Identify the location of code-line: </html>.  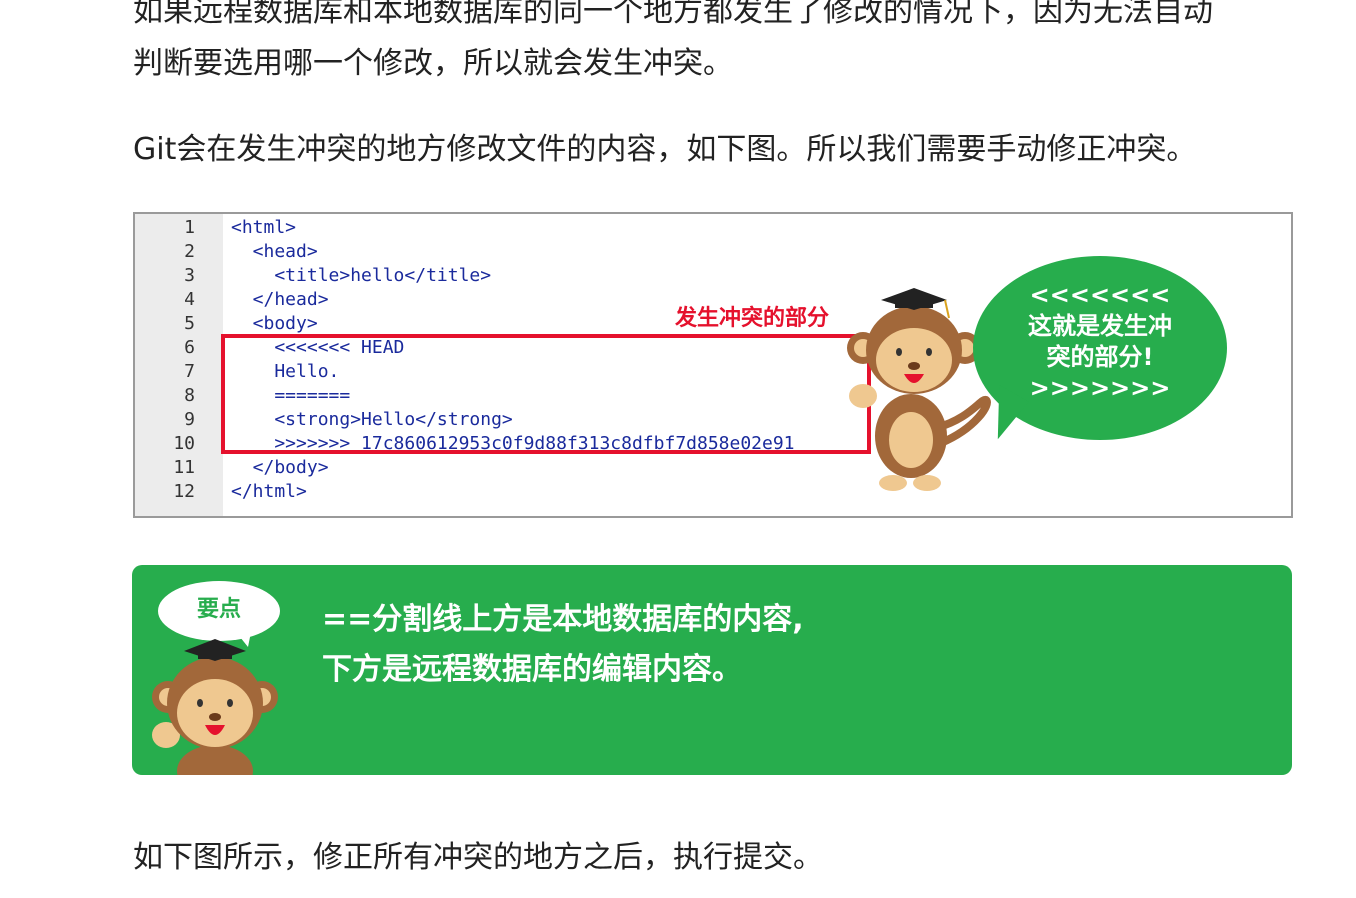
(269, 491).